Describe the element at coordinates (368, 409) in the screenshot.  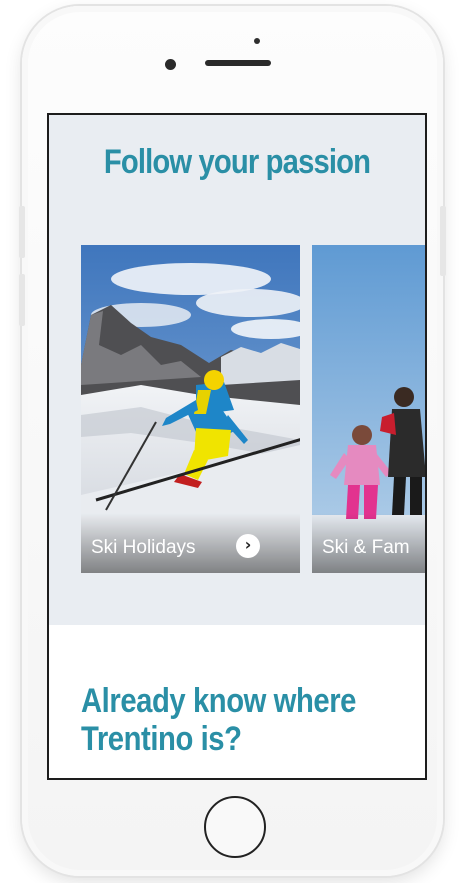
I see `card-ski-family: Ski & Fam` at that location.